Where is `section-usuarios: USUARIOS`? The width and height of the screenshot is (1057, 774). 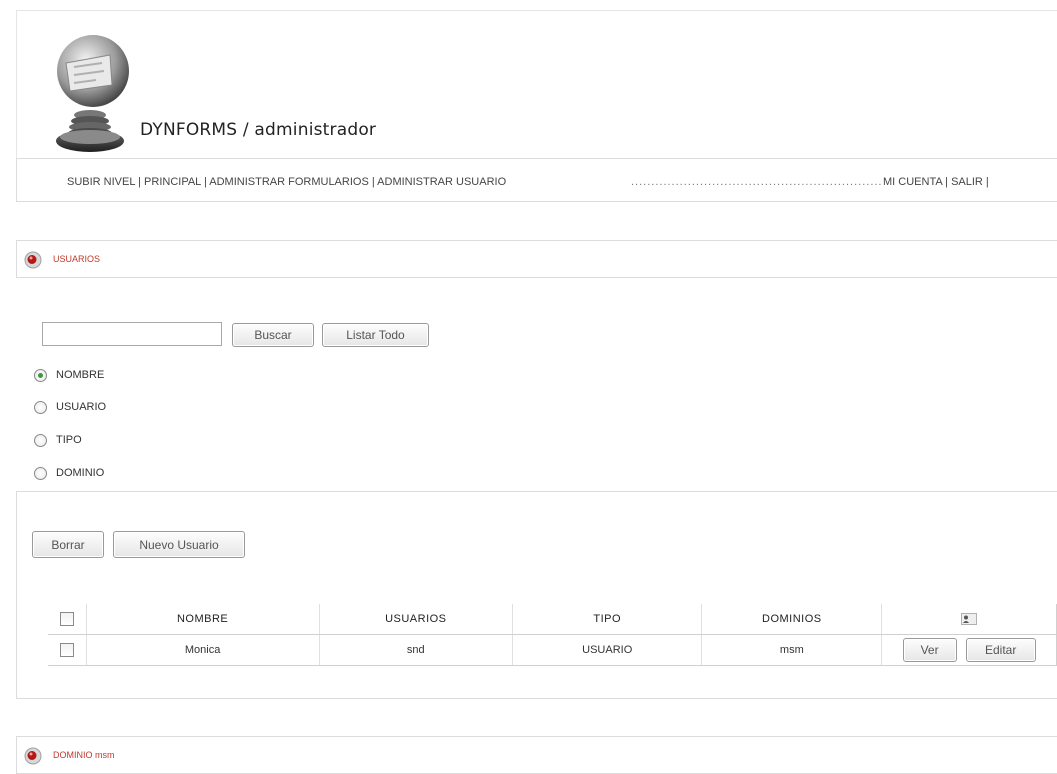 section-usuarios: USUARIOS is located at coordinates (536, 259).